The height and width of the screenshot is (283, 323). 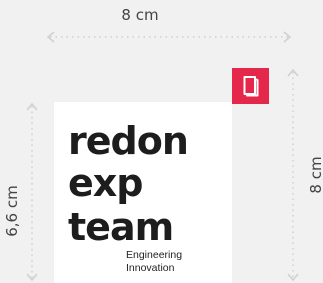 What do you see at coordinates (315, 174) in the screenshot?
I see `right-height-label: 8 cm` at bounding box center [315, 174].